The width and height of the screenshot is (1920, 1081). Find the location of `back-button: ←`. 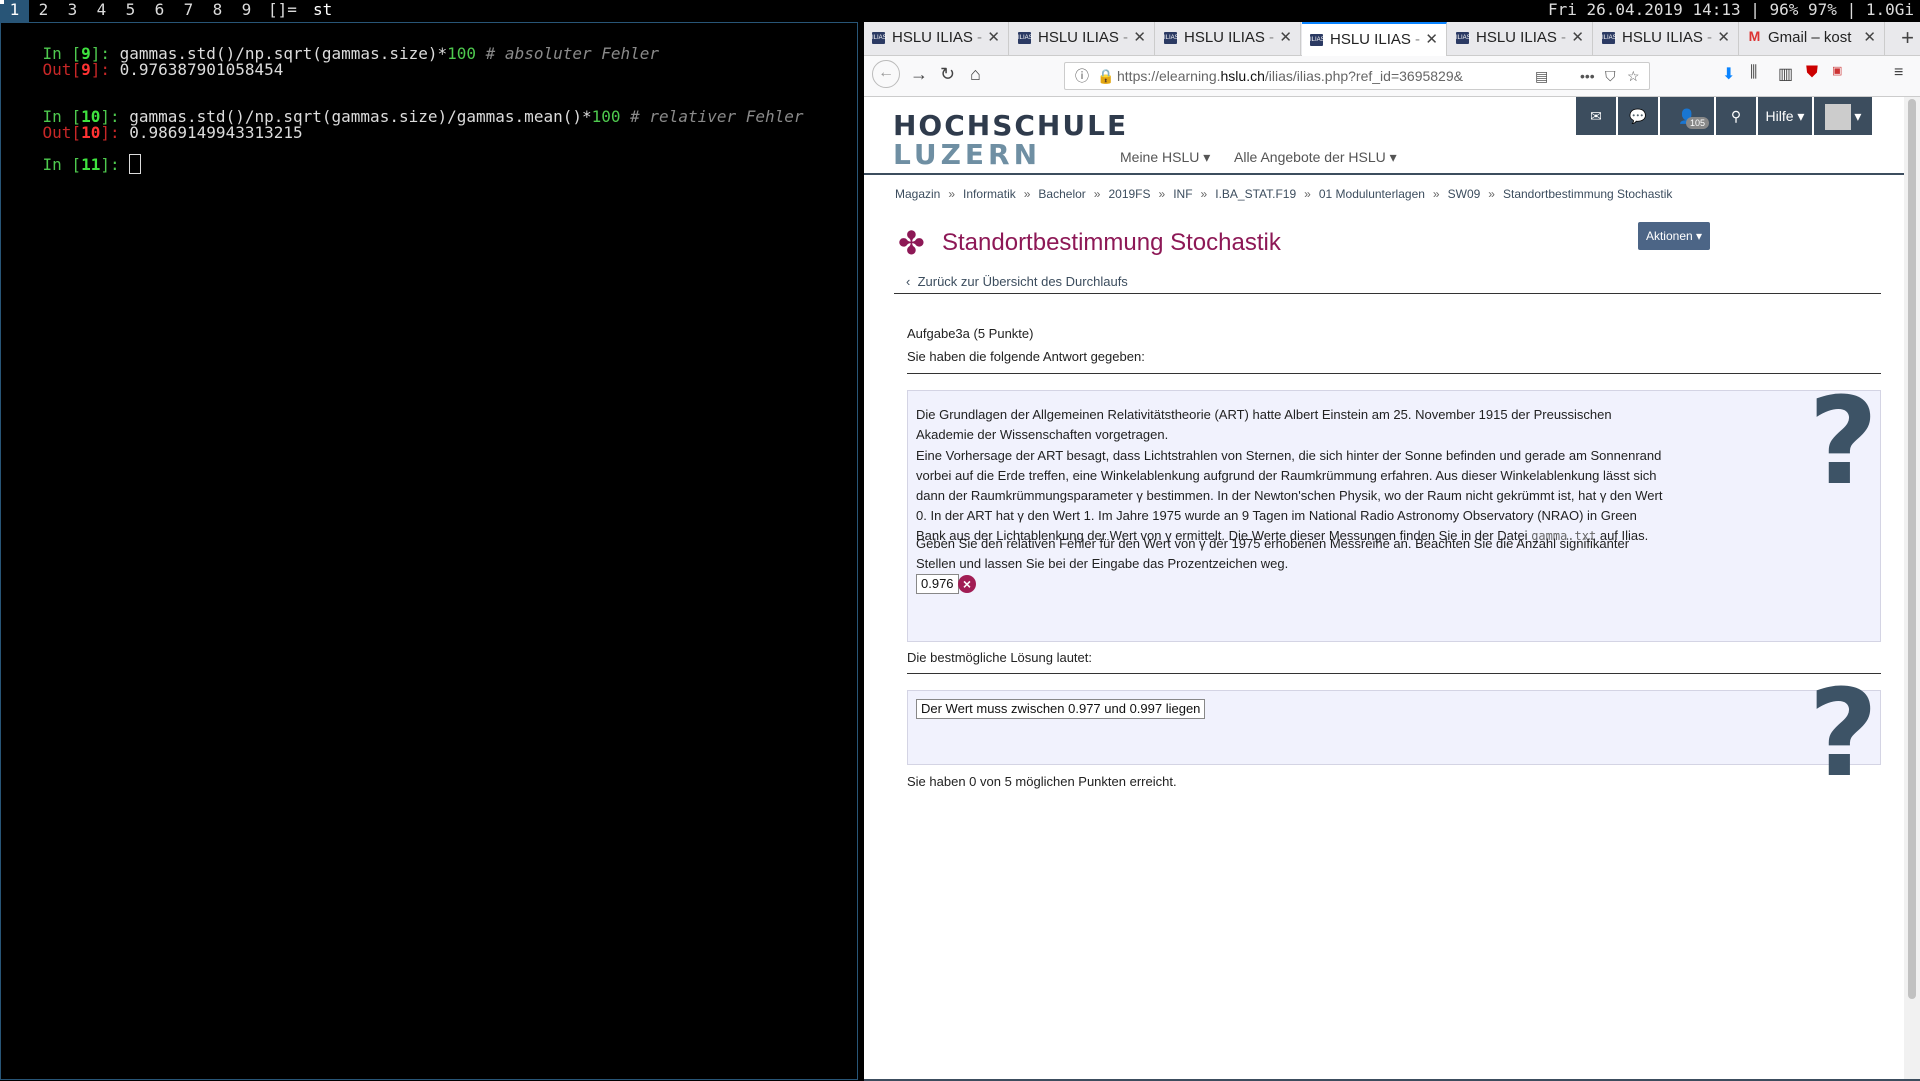

back-button: ← is located at coordinates (886, 74).